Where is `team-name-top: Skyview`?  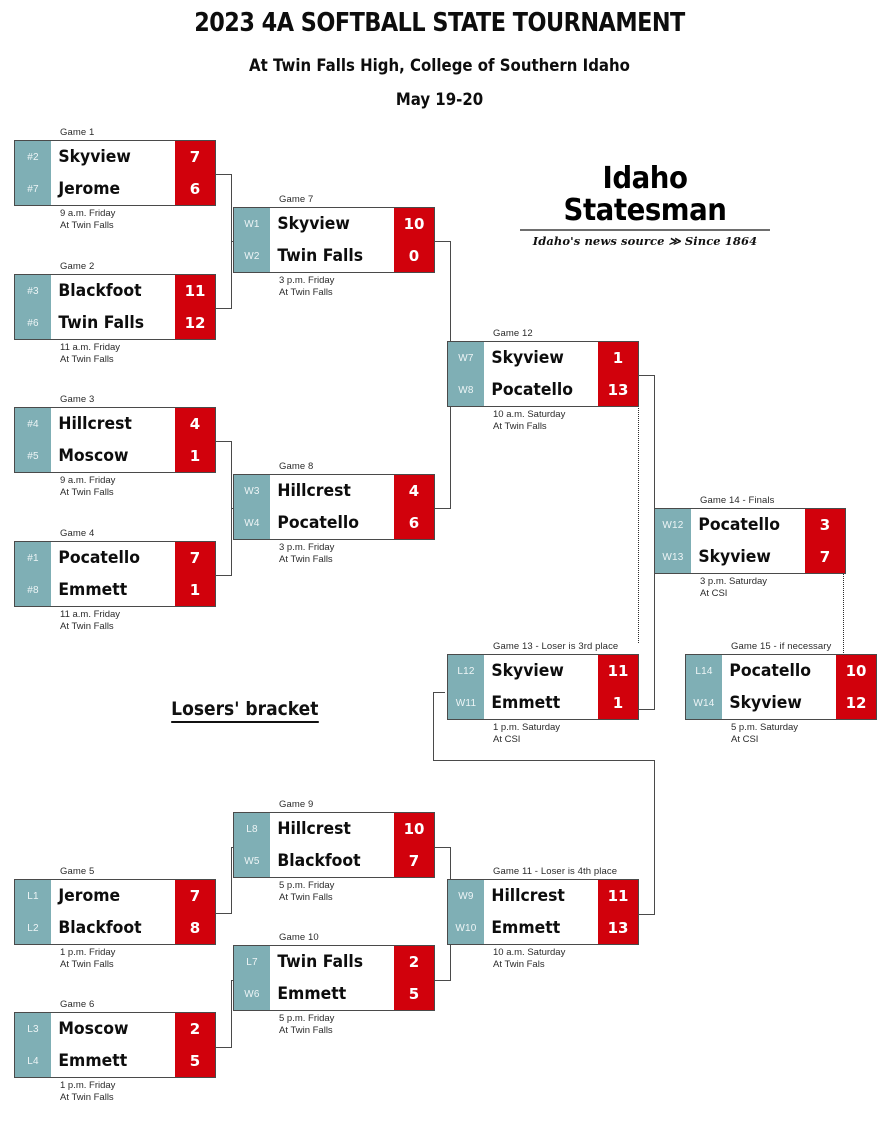
team-name-top: Skyview is located at coordinates (313, 224).